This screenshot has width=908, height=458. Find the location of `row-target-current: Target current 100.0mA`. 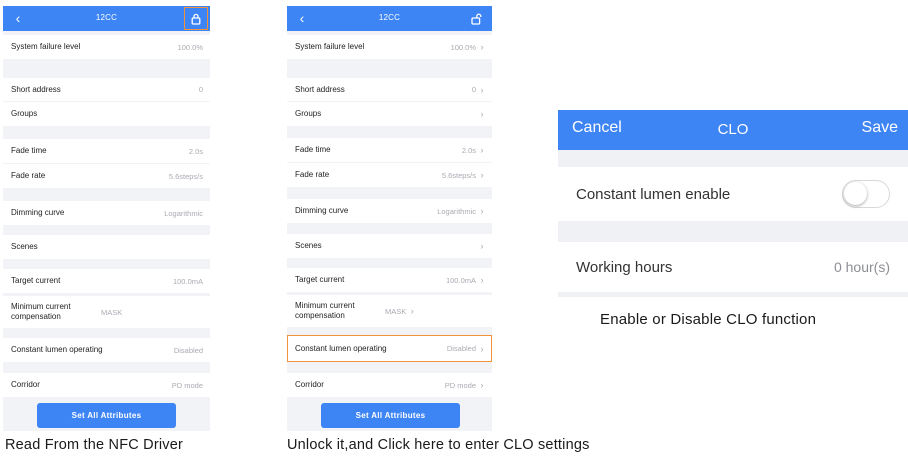

row-target-current: Target current 100.0mA is located at coordinates (106, 281).